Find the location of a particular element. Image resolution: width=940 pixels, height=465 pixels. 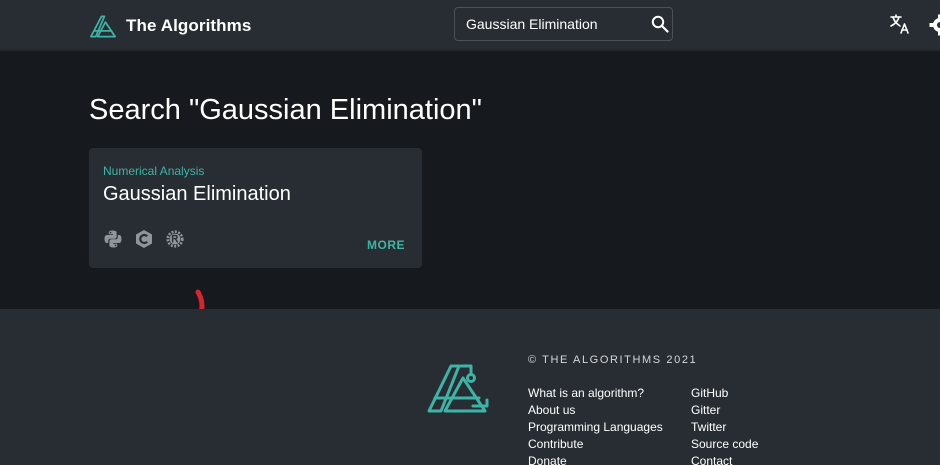

more-button: MORE is located at coordinates (386, 245).